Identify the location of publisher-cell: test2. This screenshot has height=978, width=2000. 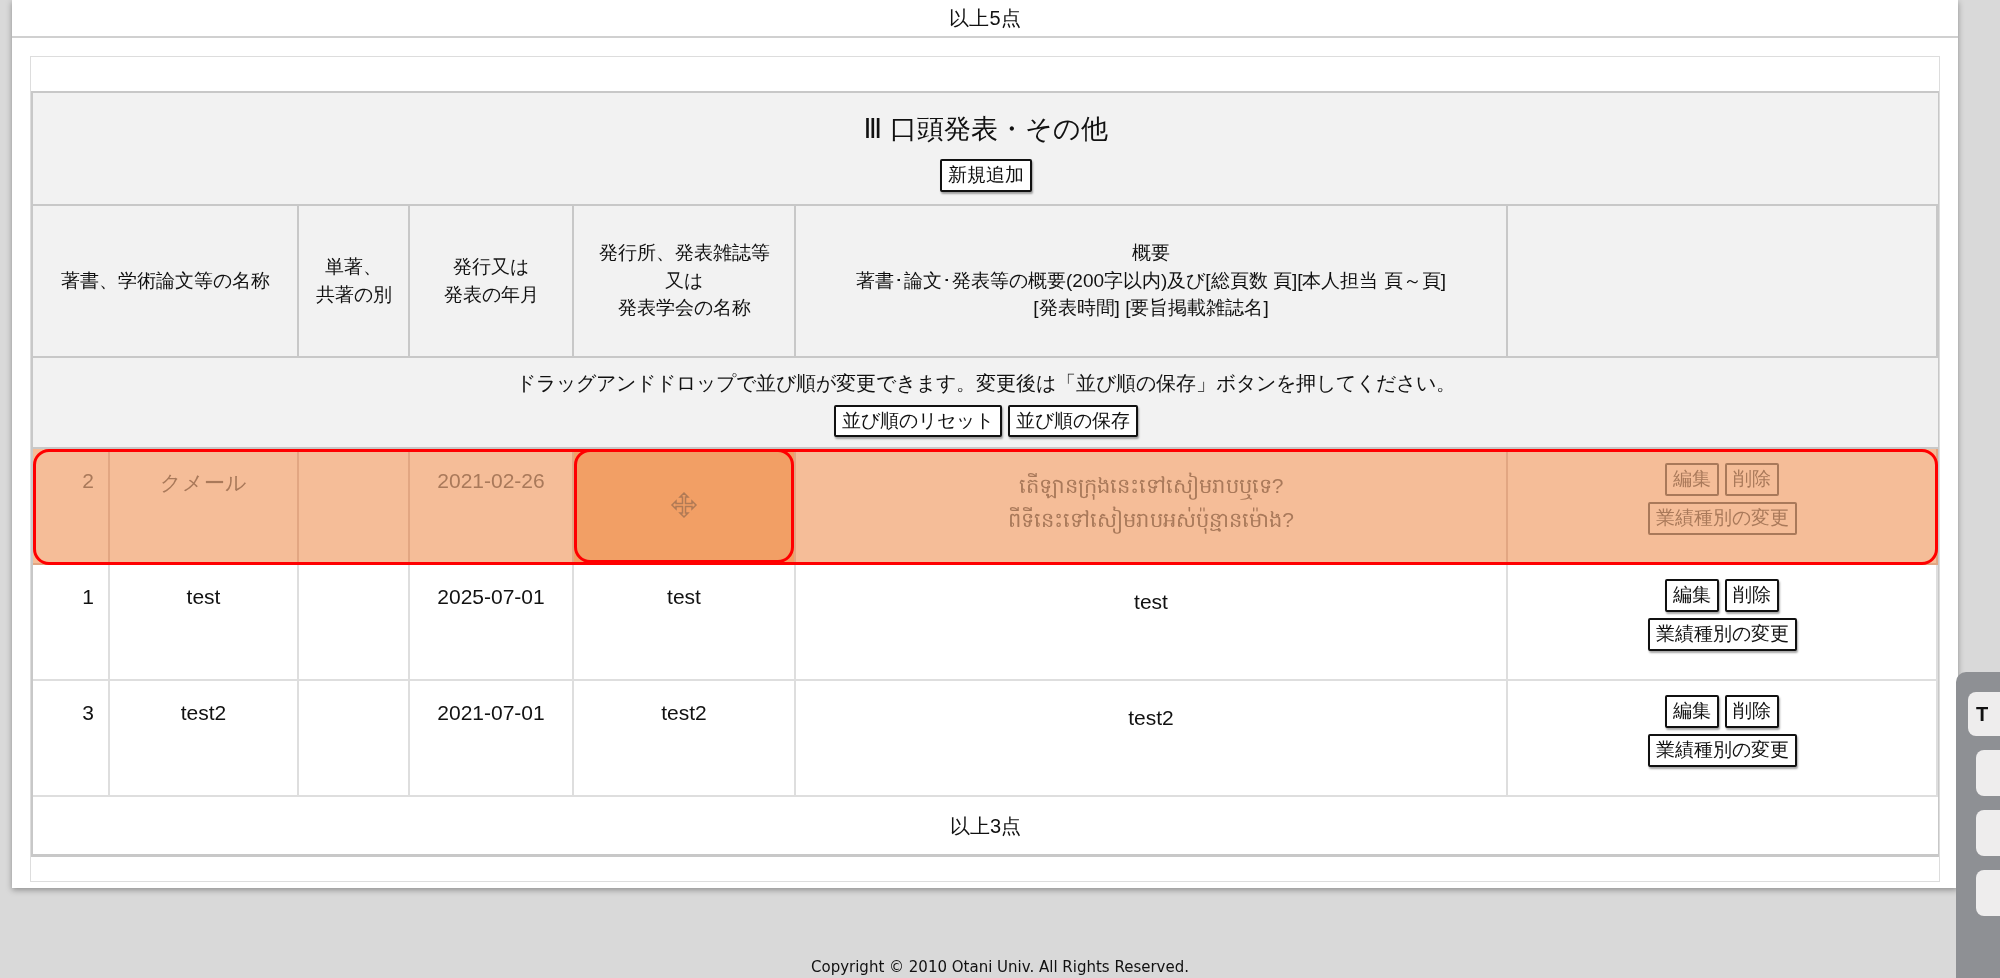
(685, 739).